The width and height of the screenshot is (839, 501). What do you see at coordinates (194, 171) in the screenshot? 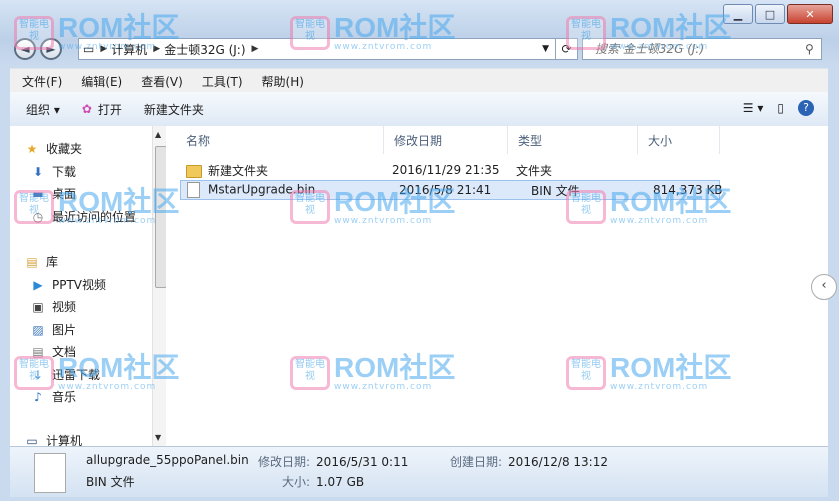
I see `folder-icon` at bounding box center [194, 171].